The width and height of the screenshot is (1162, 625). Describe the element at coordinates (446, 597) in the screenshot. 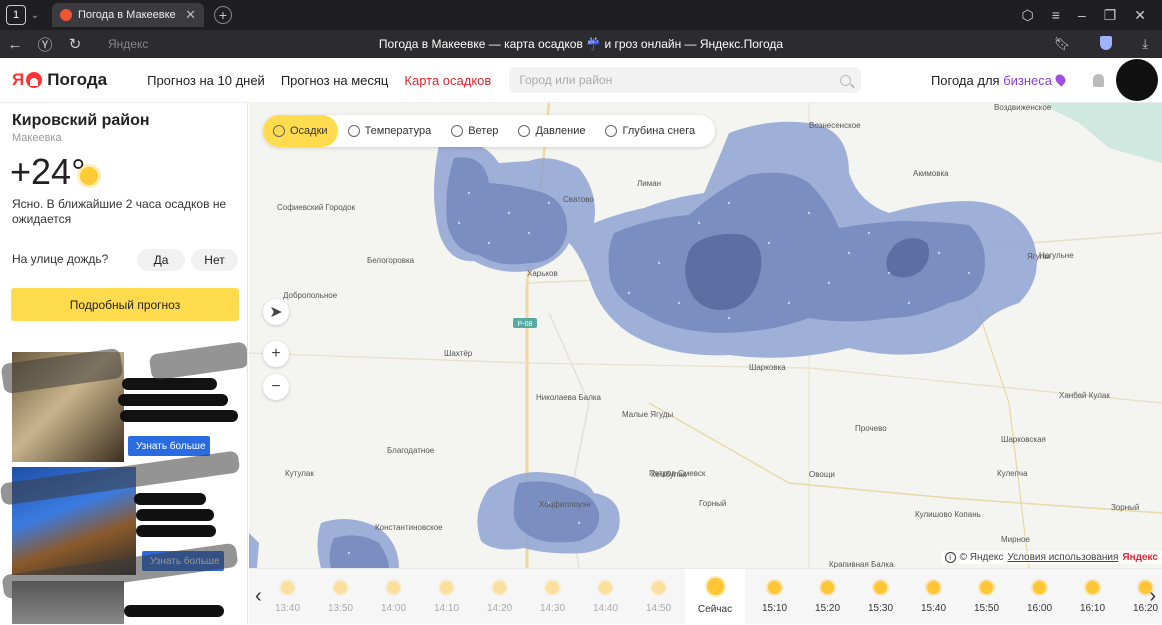

I see `timeline-slot: 14:10` at that location.